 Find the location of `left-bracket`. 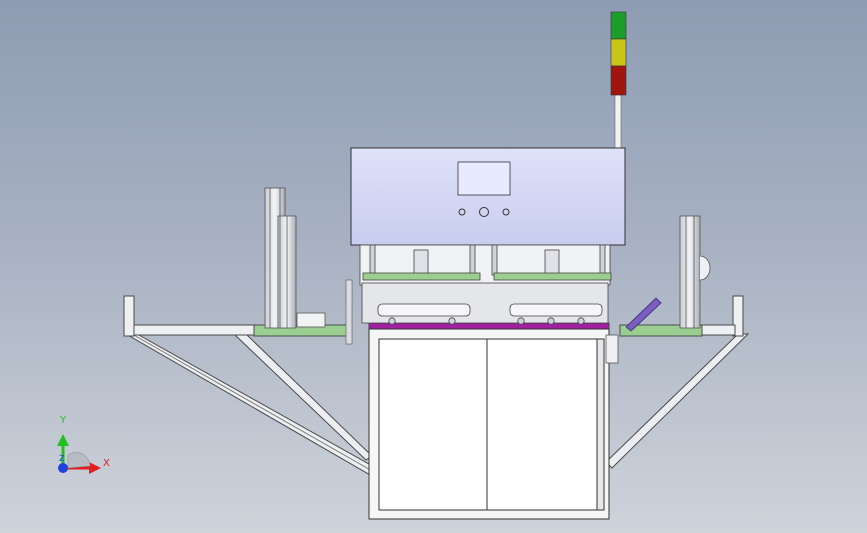

left-bracket is located at coordinates (349, 312).